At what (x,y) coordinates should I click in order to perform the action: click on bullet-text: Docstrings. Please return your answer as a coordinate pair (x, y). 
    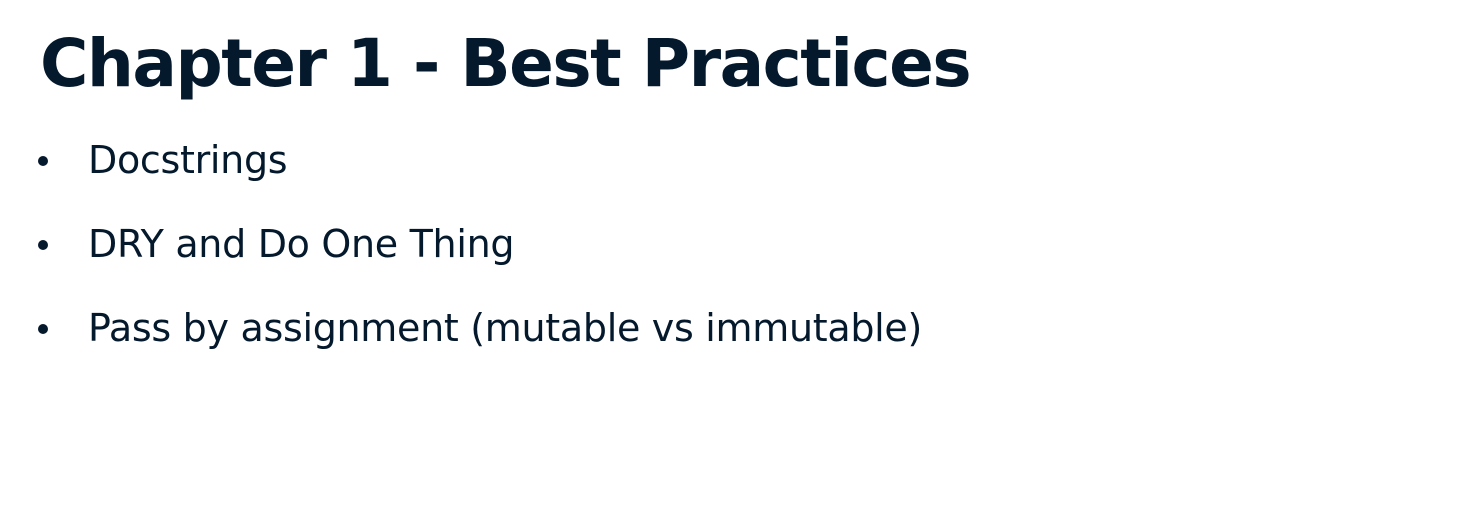
    Looking at the image, I should click on (188, 160).